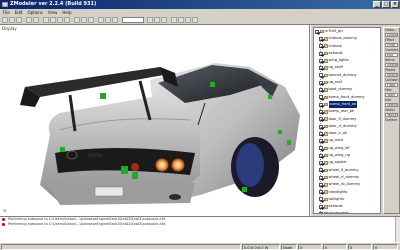 This screenshot has height=250, width=400. What do you see at coordinates (397, 229) in the screenshot?
I see `log-scrollbar` at bounding box center [397, 229].